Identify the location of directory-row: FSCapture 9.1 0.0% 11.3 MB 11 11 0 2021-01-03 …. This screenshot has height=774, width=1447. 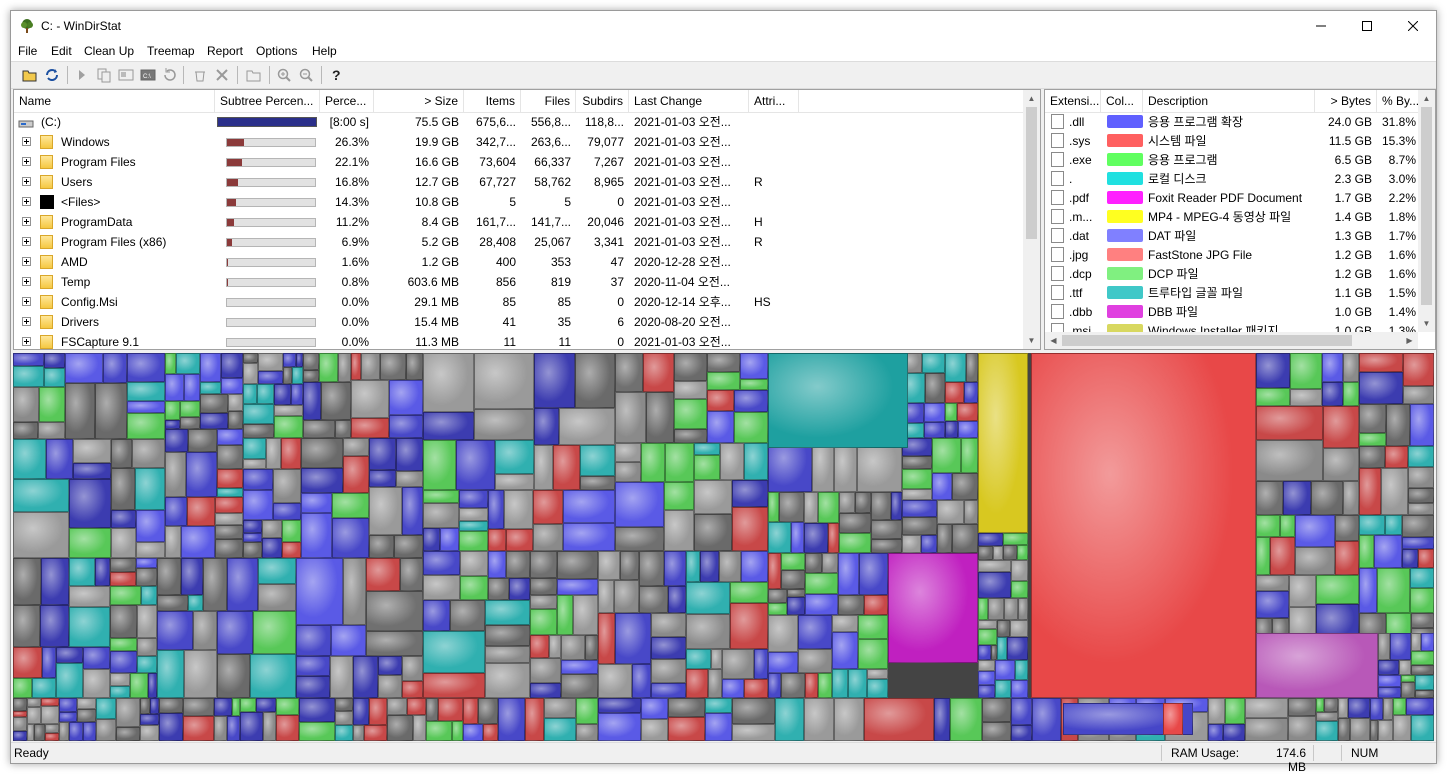
(527, 340).